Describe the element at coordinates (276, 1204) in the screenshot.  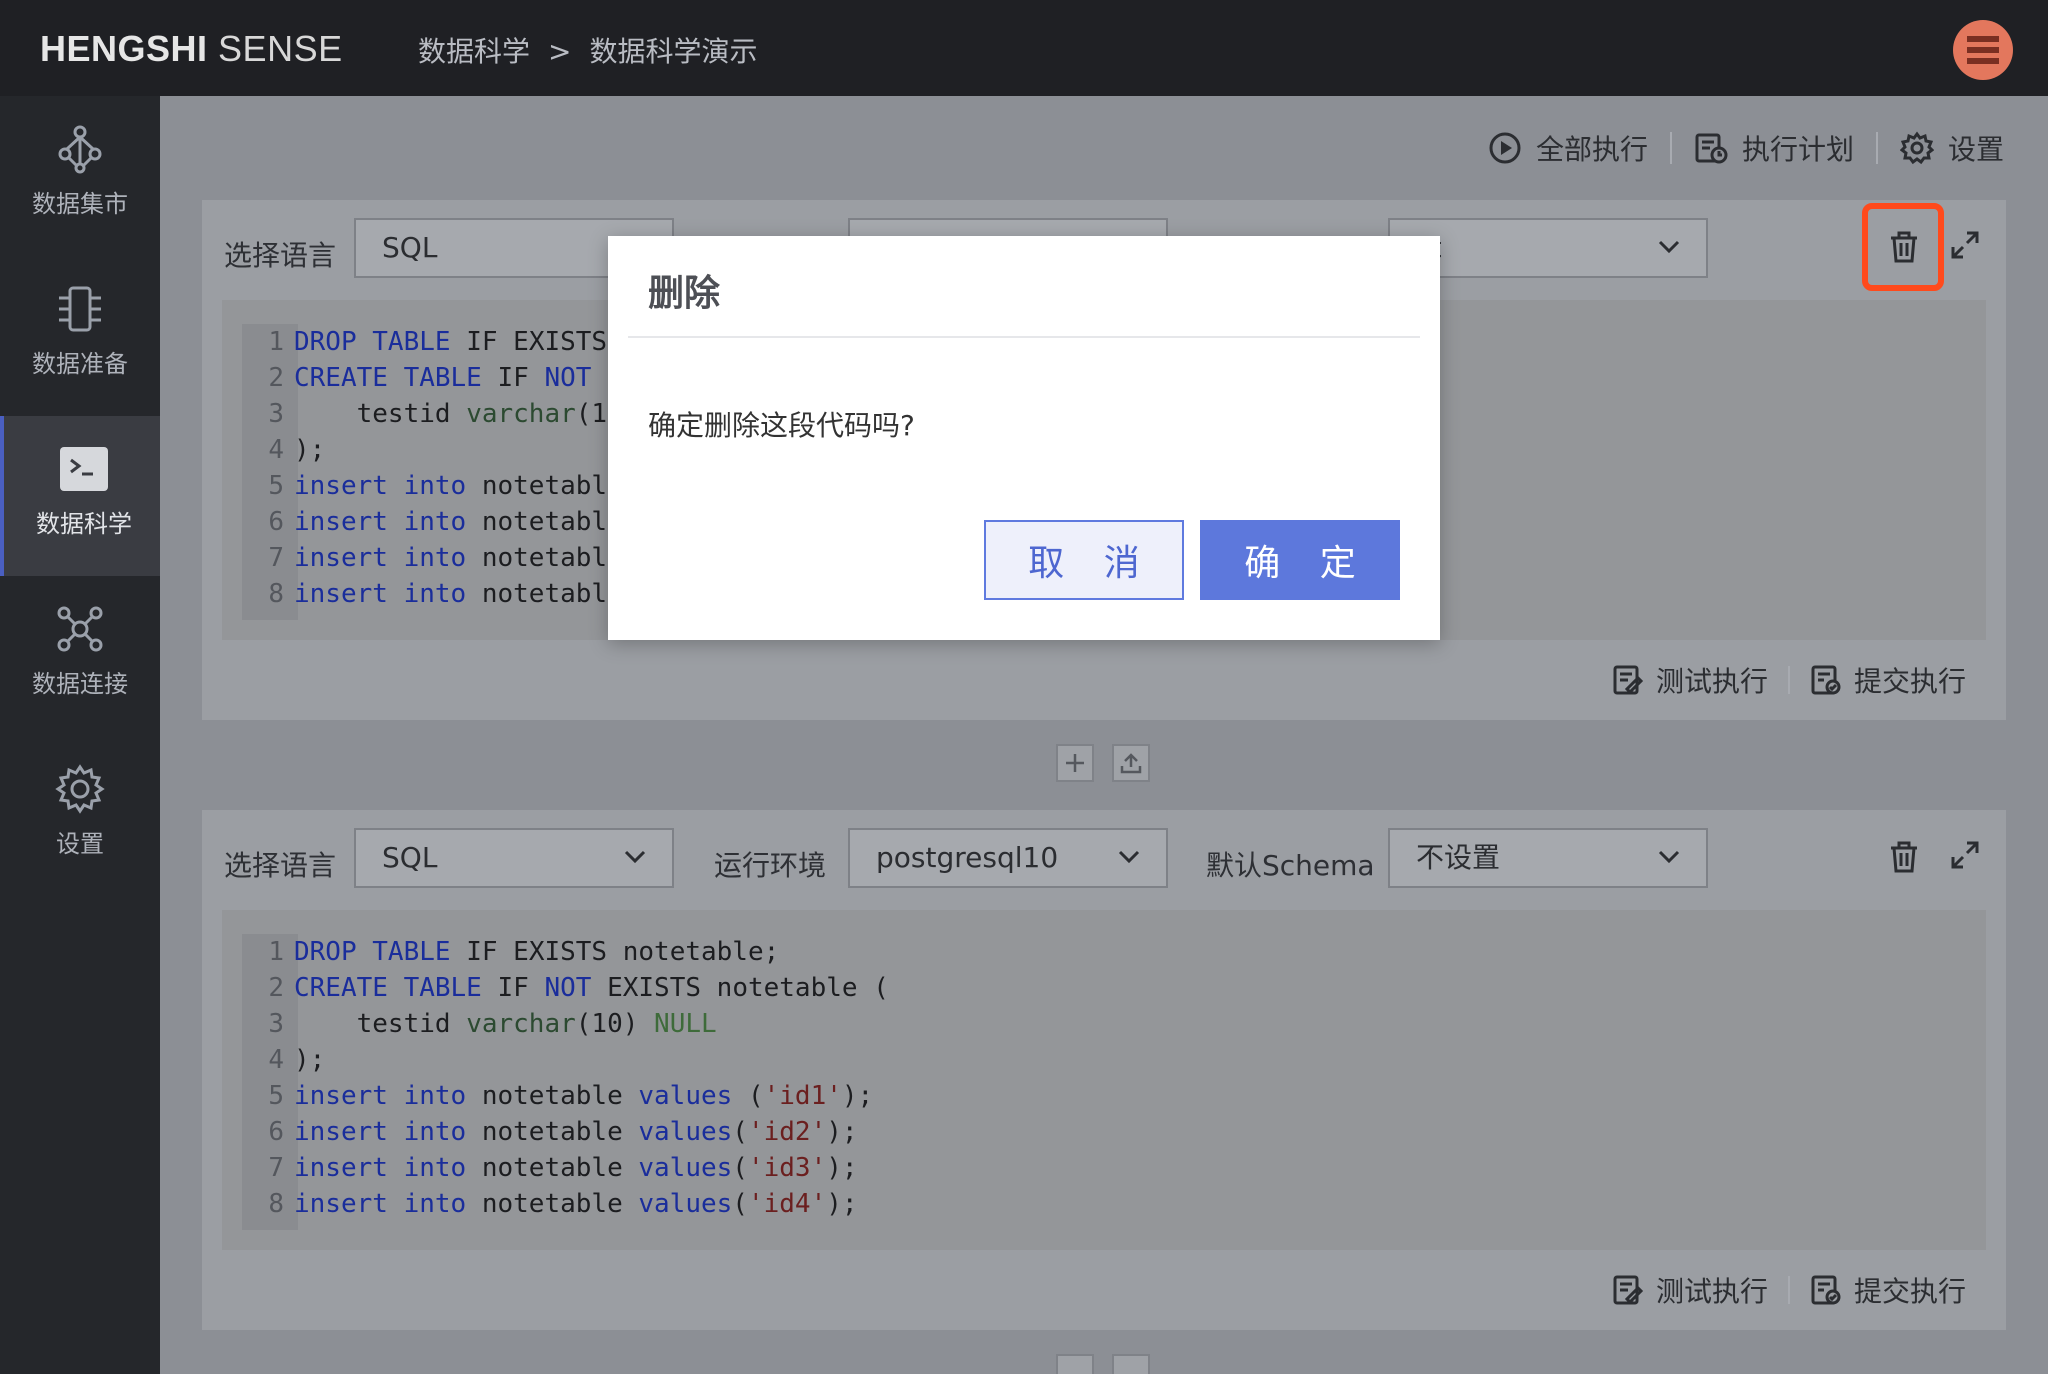
I see `line-number: 8` at that location.